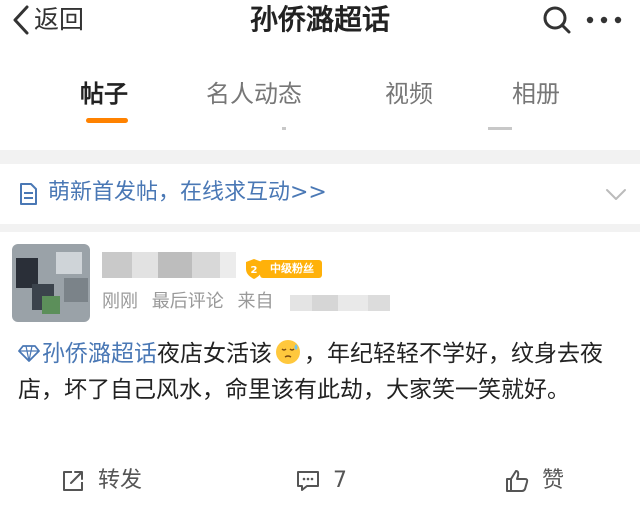 The height and width of the screenshot is (512, 640). What do you see at coordinates (308, 481) in the screenshot?
I see `comment-icon` at bounding box center [308, 481].